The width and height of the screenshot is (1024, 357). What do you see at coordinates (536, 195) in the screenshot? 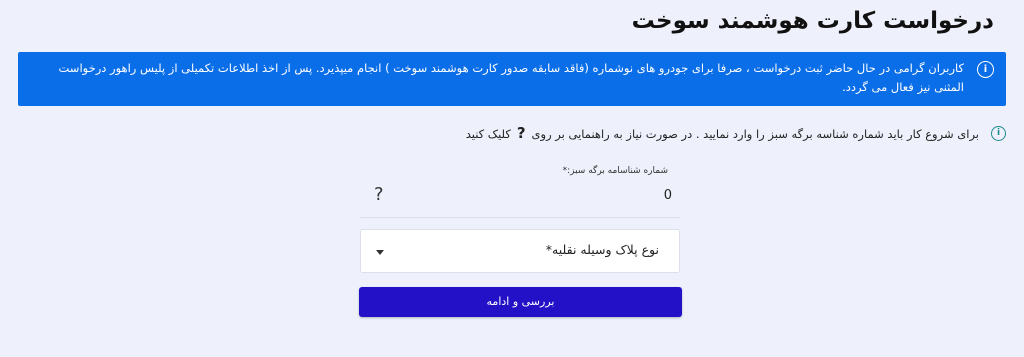
I see `serial-input` at bounding box center [536, 195].